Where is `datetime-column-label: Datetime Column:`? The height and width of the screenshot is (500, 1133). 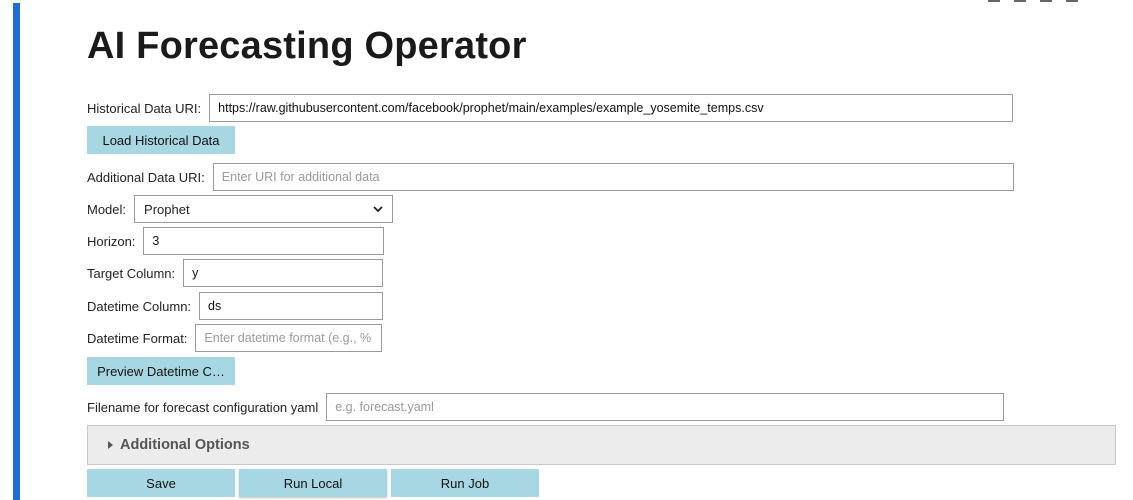 datetime-column-label: Datetime Column: is located at coordinates (139, 306).